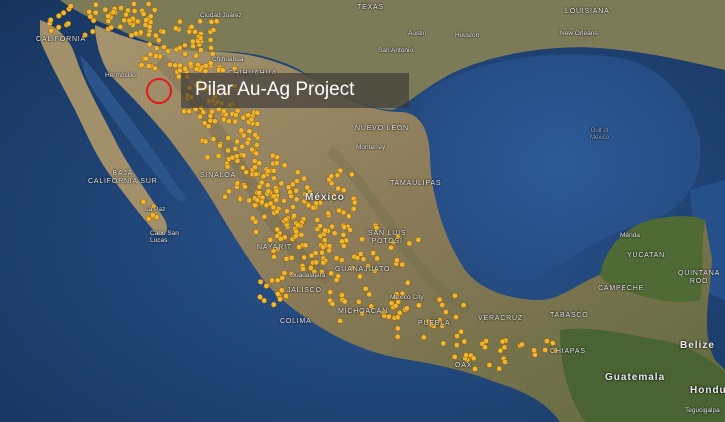  What do you see at coordinates (407, 297) in the screenshot?
I see `label-mexico-city: Mexico City` at bounding box center [407, 297].